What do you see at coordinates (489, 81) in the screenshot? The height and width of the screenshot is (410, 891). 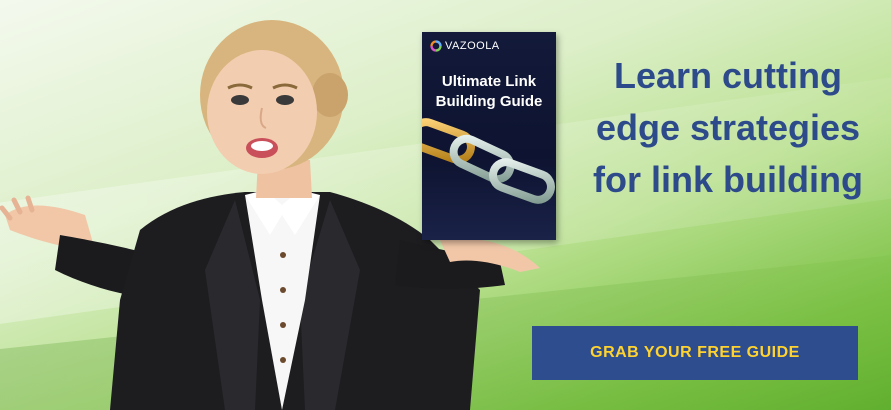 I see `book-title-line: Ultimate Link` at bounding box center [489, 81].